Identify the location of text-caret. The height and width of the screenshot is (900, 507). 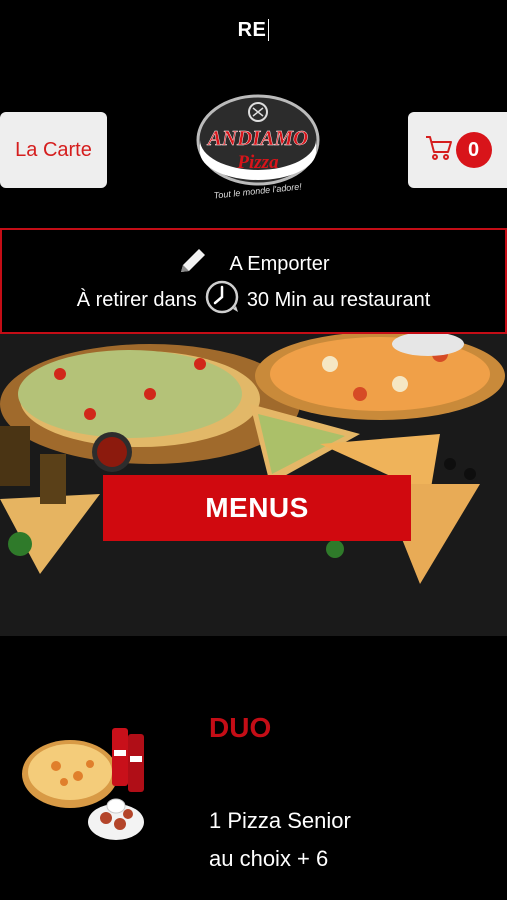
(269, 30).